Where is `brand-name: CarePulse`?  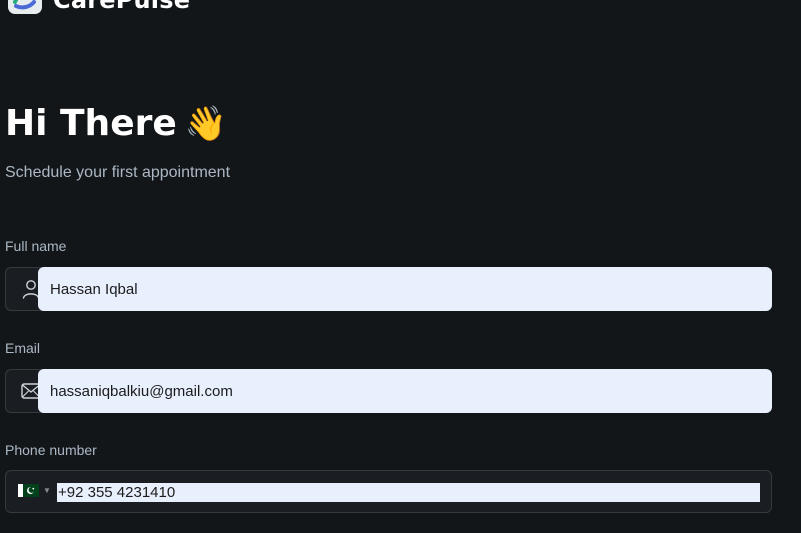
brand-name: CarePulse is located at coordinates (122, 7).